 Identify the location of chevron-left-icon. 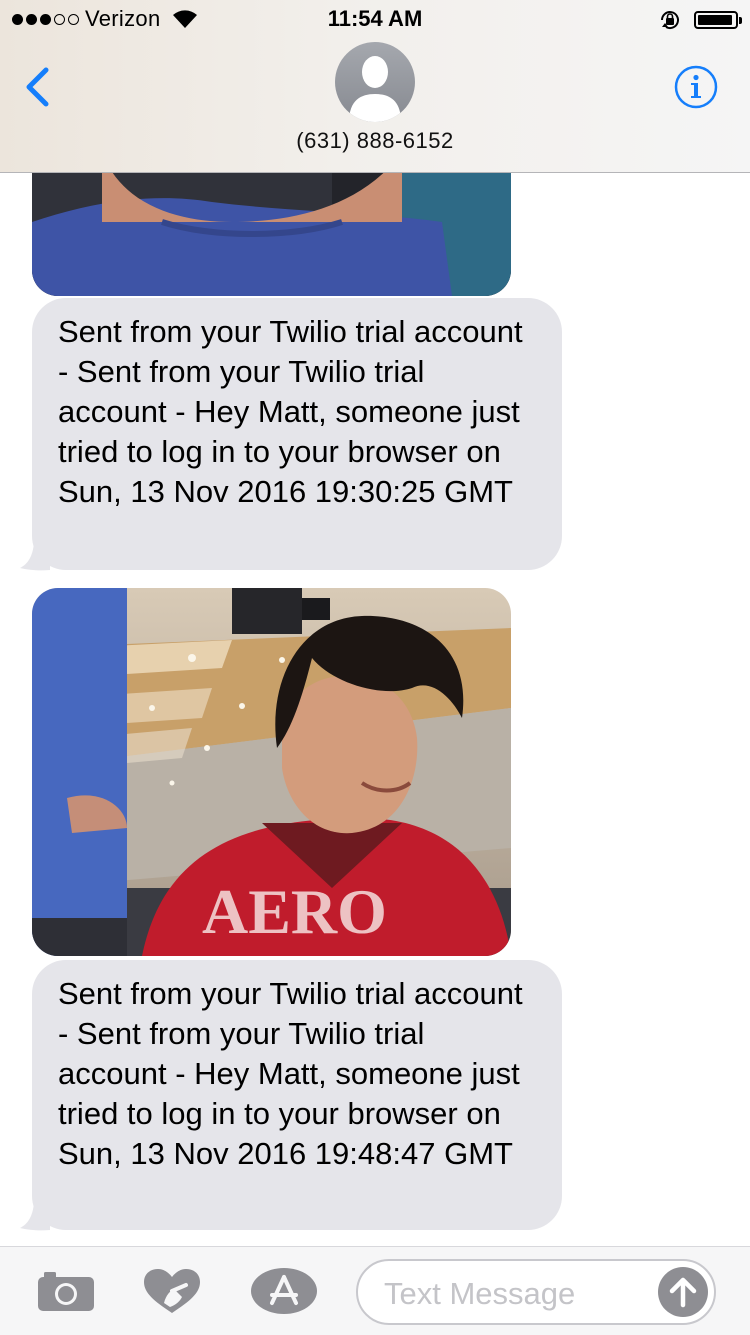
(37, 87).